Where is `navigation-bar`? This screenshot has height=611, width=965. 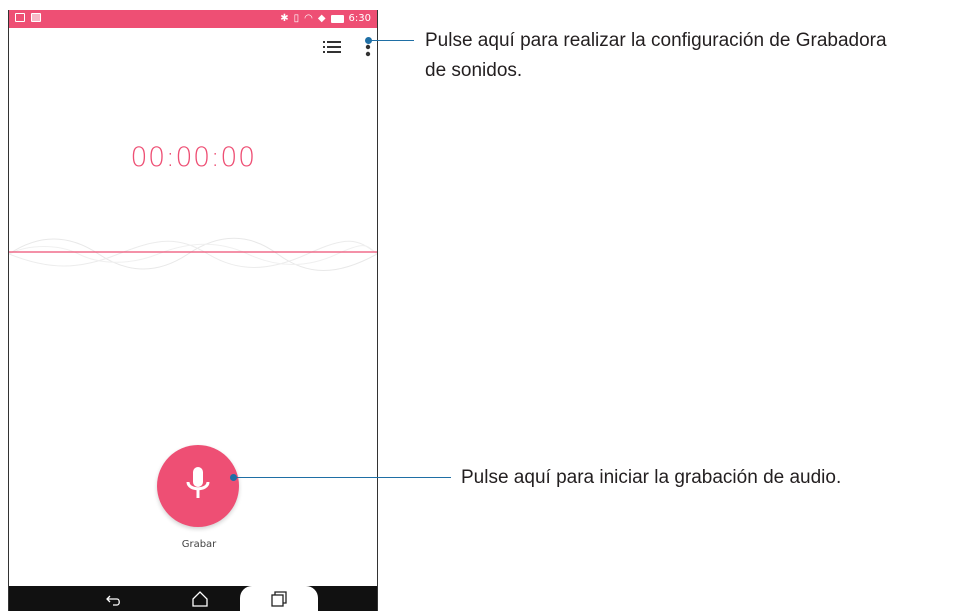 navigation-bar is located at coordinates (193, 598).